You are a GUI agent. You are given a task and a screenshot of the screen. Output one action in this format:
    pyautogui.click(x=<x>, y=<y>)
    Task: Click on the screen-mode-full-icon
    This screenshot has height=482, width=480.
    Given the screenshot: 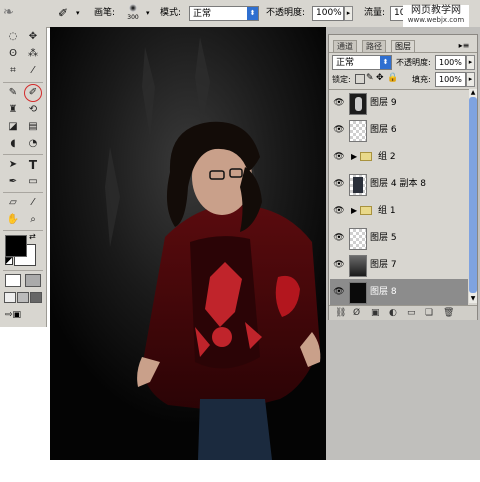 What is the action you would take?
    pyautogui.click(x=36, y=297)
    